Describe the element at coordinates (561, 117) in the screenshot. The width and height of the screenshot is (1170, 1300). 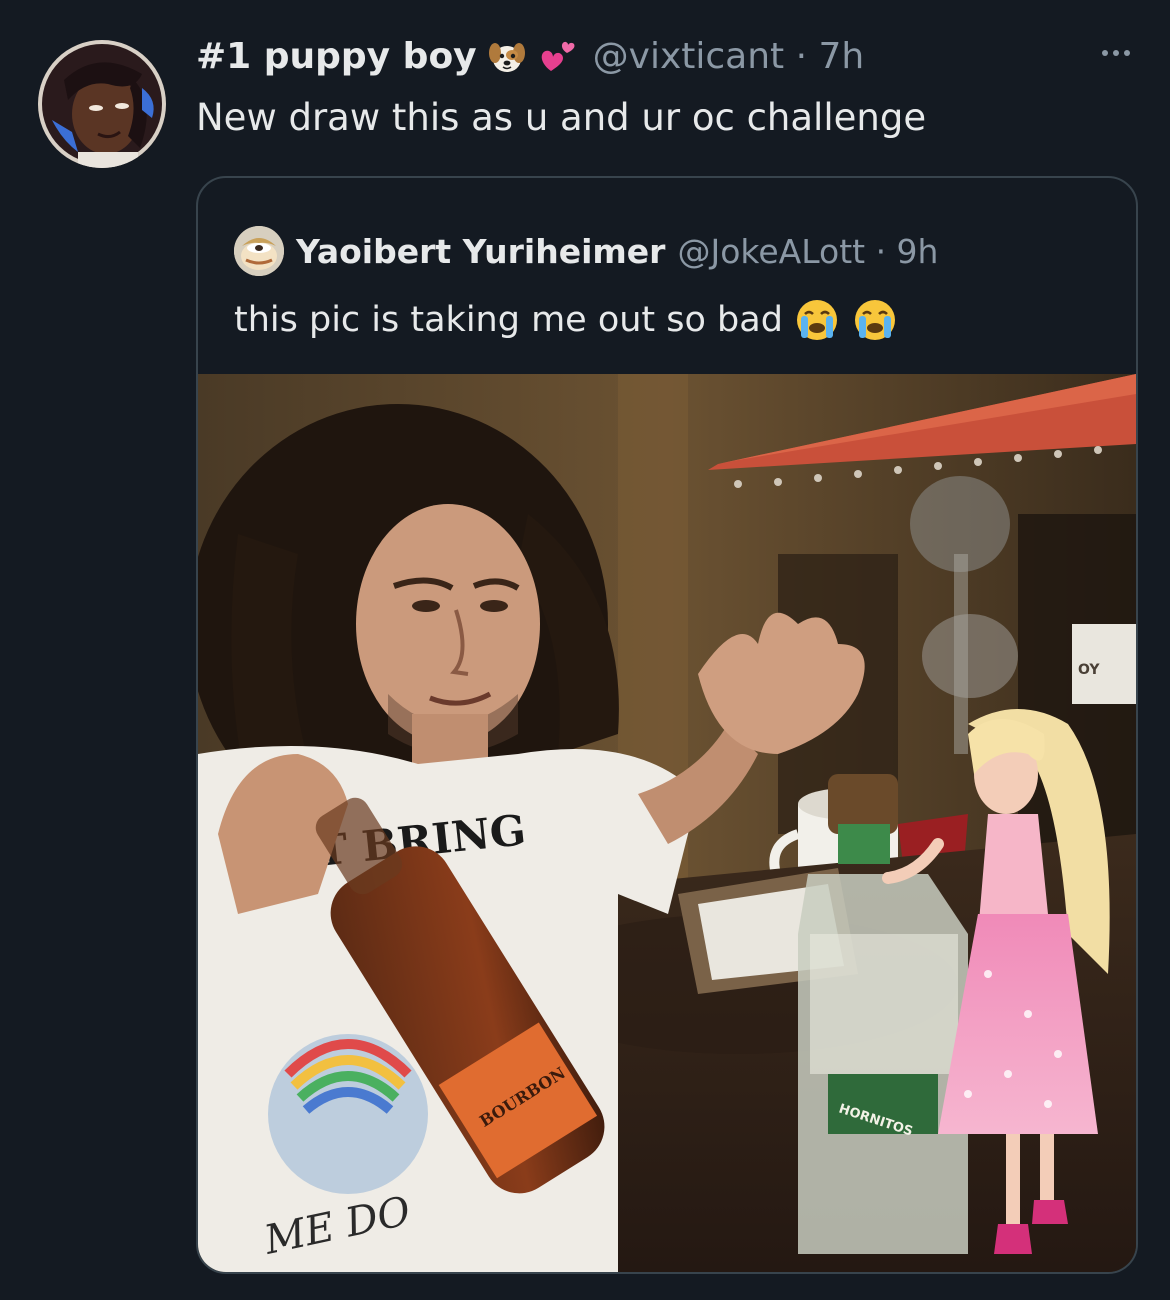
I see `tweet-text: New draw this as u and ur oc challenge` at that location.